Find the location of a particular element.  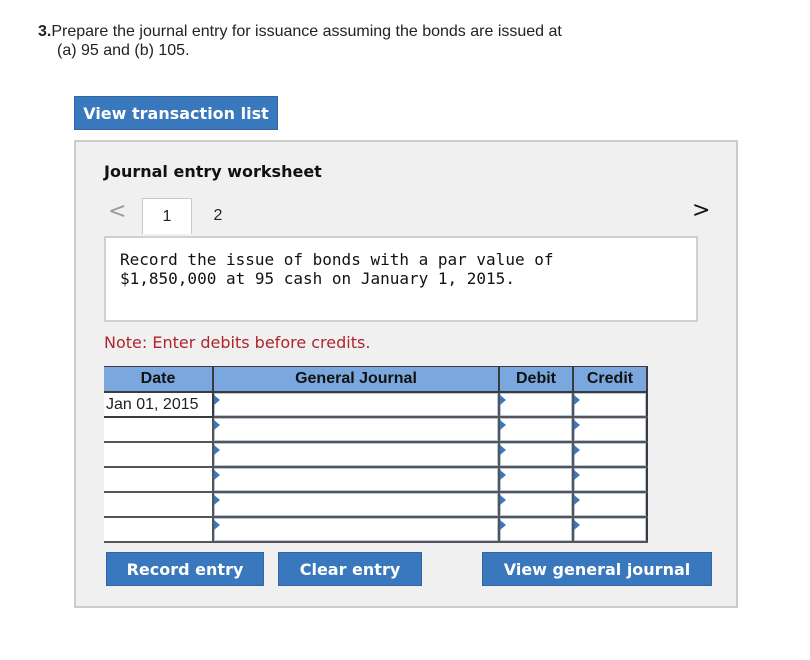

header-general-journal: General Journal is located at coordinates (356, 379).